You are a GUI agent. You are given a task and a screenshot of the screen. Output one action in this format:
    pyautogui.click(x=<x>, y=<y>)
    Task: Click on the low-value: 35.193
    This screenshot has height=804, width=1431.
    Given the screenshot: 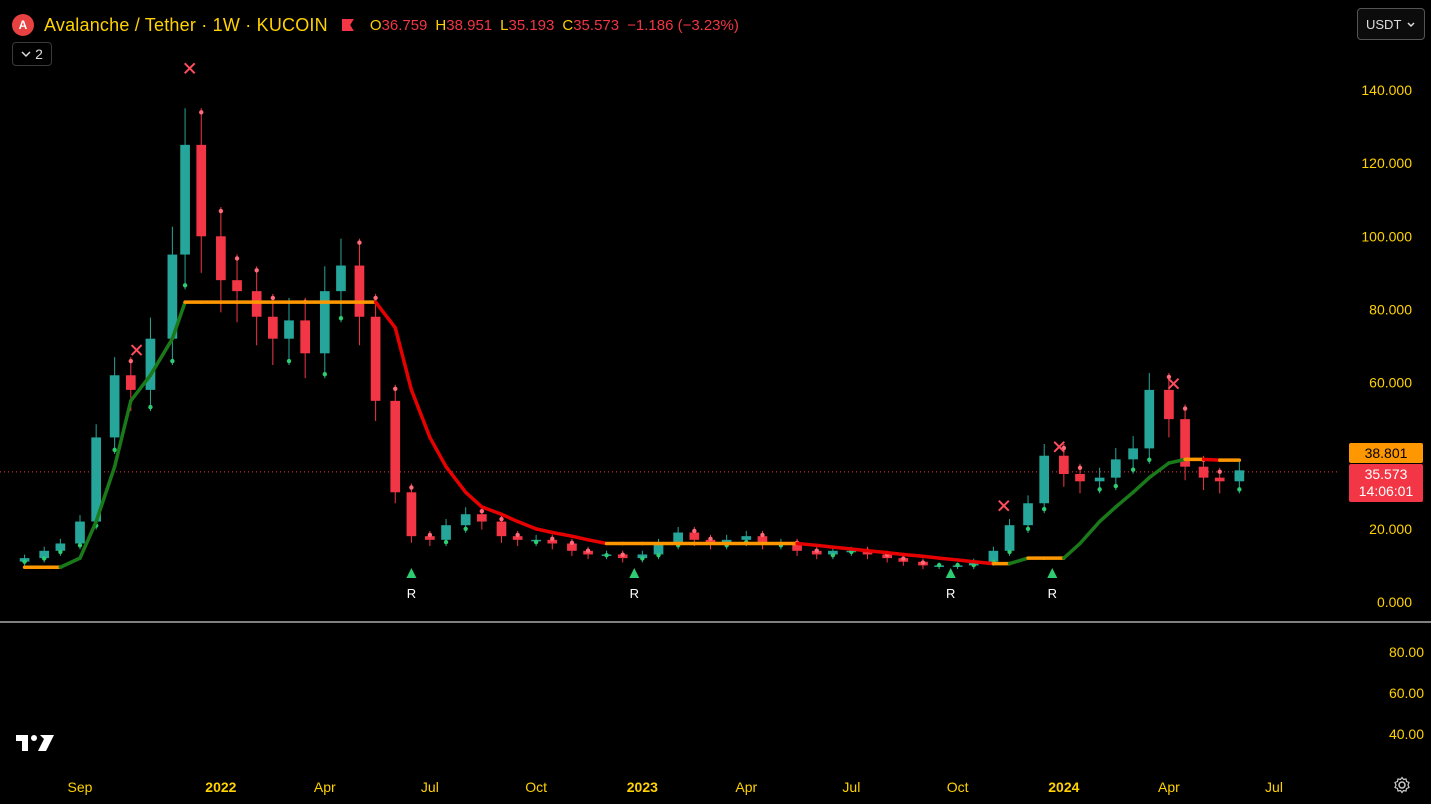 What is the action you would take?
    pyautogui.click(x=531, y=25)
    